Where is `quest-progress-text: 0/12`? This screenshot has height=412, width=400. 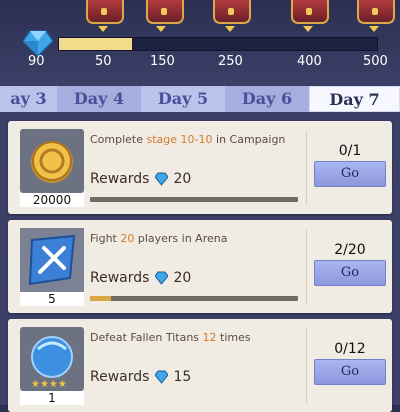 quest-progress-text: 0/12 is located at coordinates (350, 349).